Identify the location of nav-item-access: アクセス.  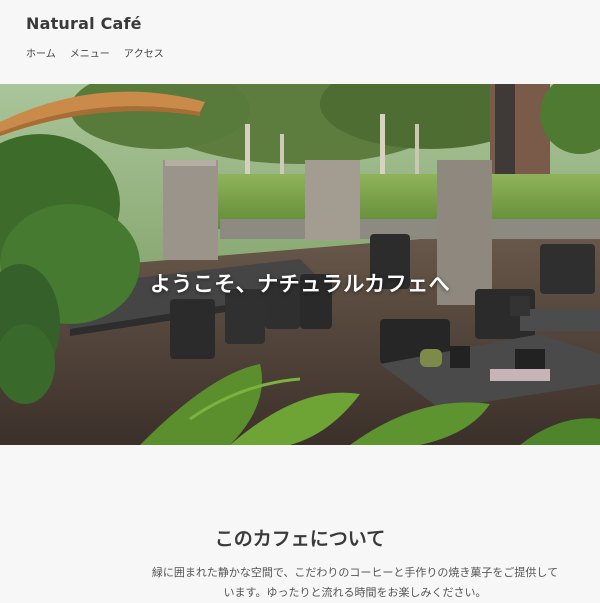
(144, 52).